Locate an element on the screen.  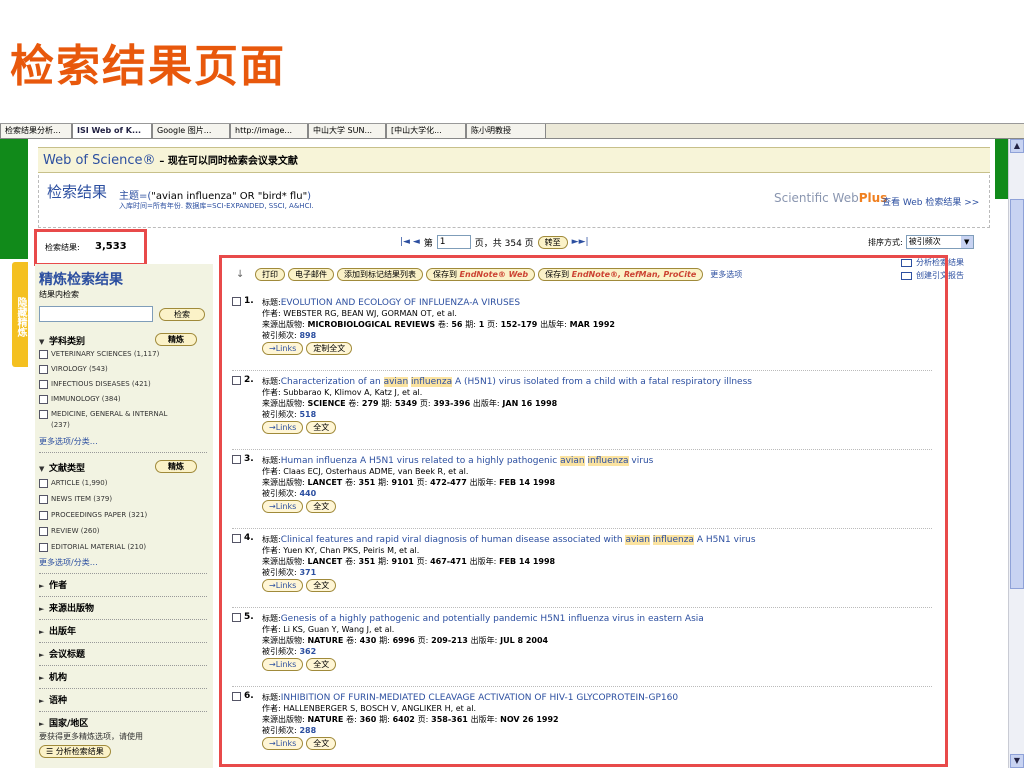
doctype-section: ▼ 文献类型 精炼 is located at coordinates (124, 467).